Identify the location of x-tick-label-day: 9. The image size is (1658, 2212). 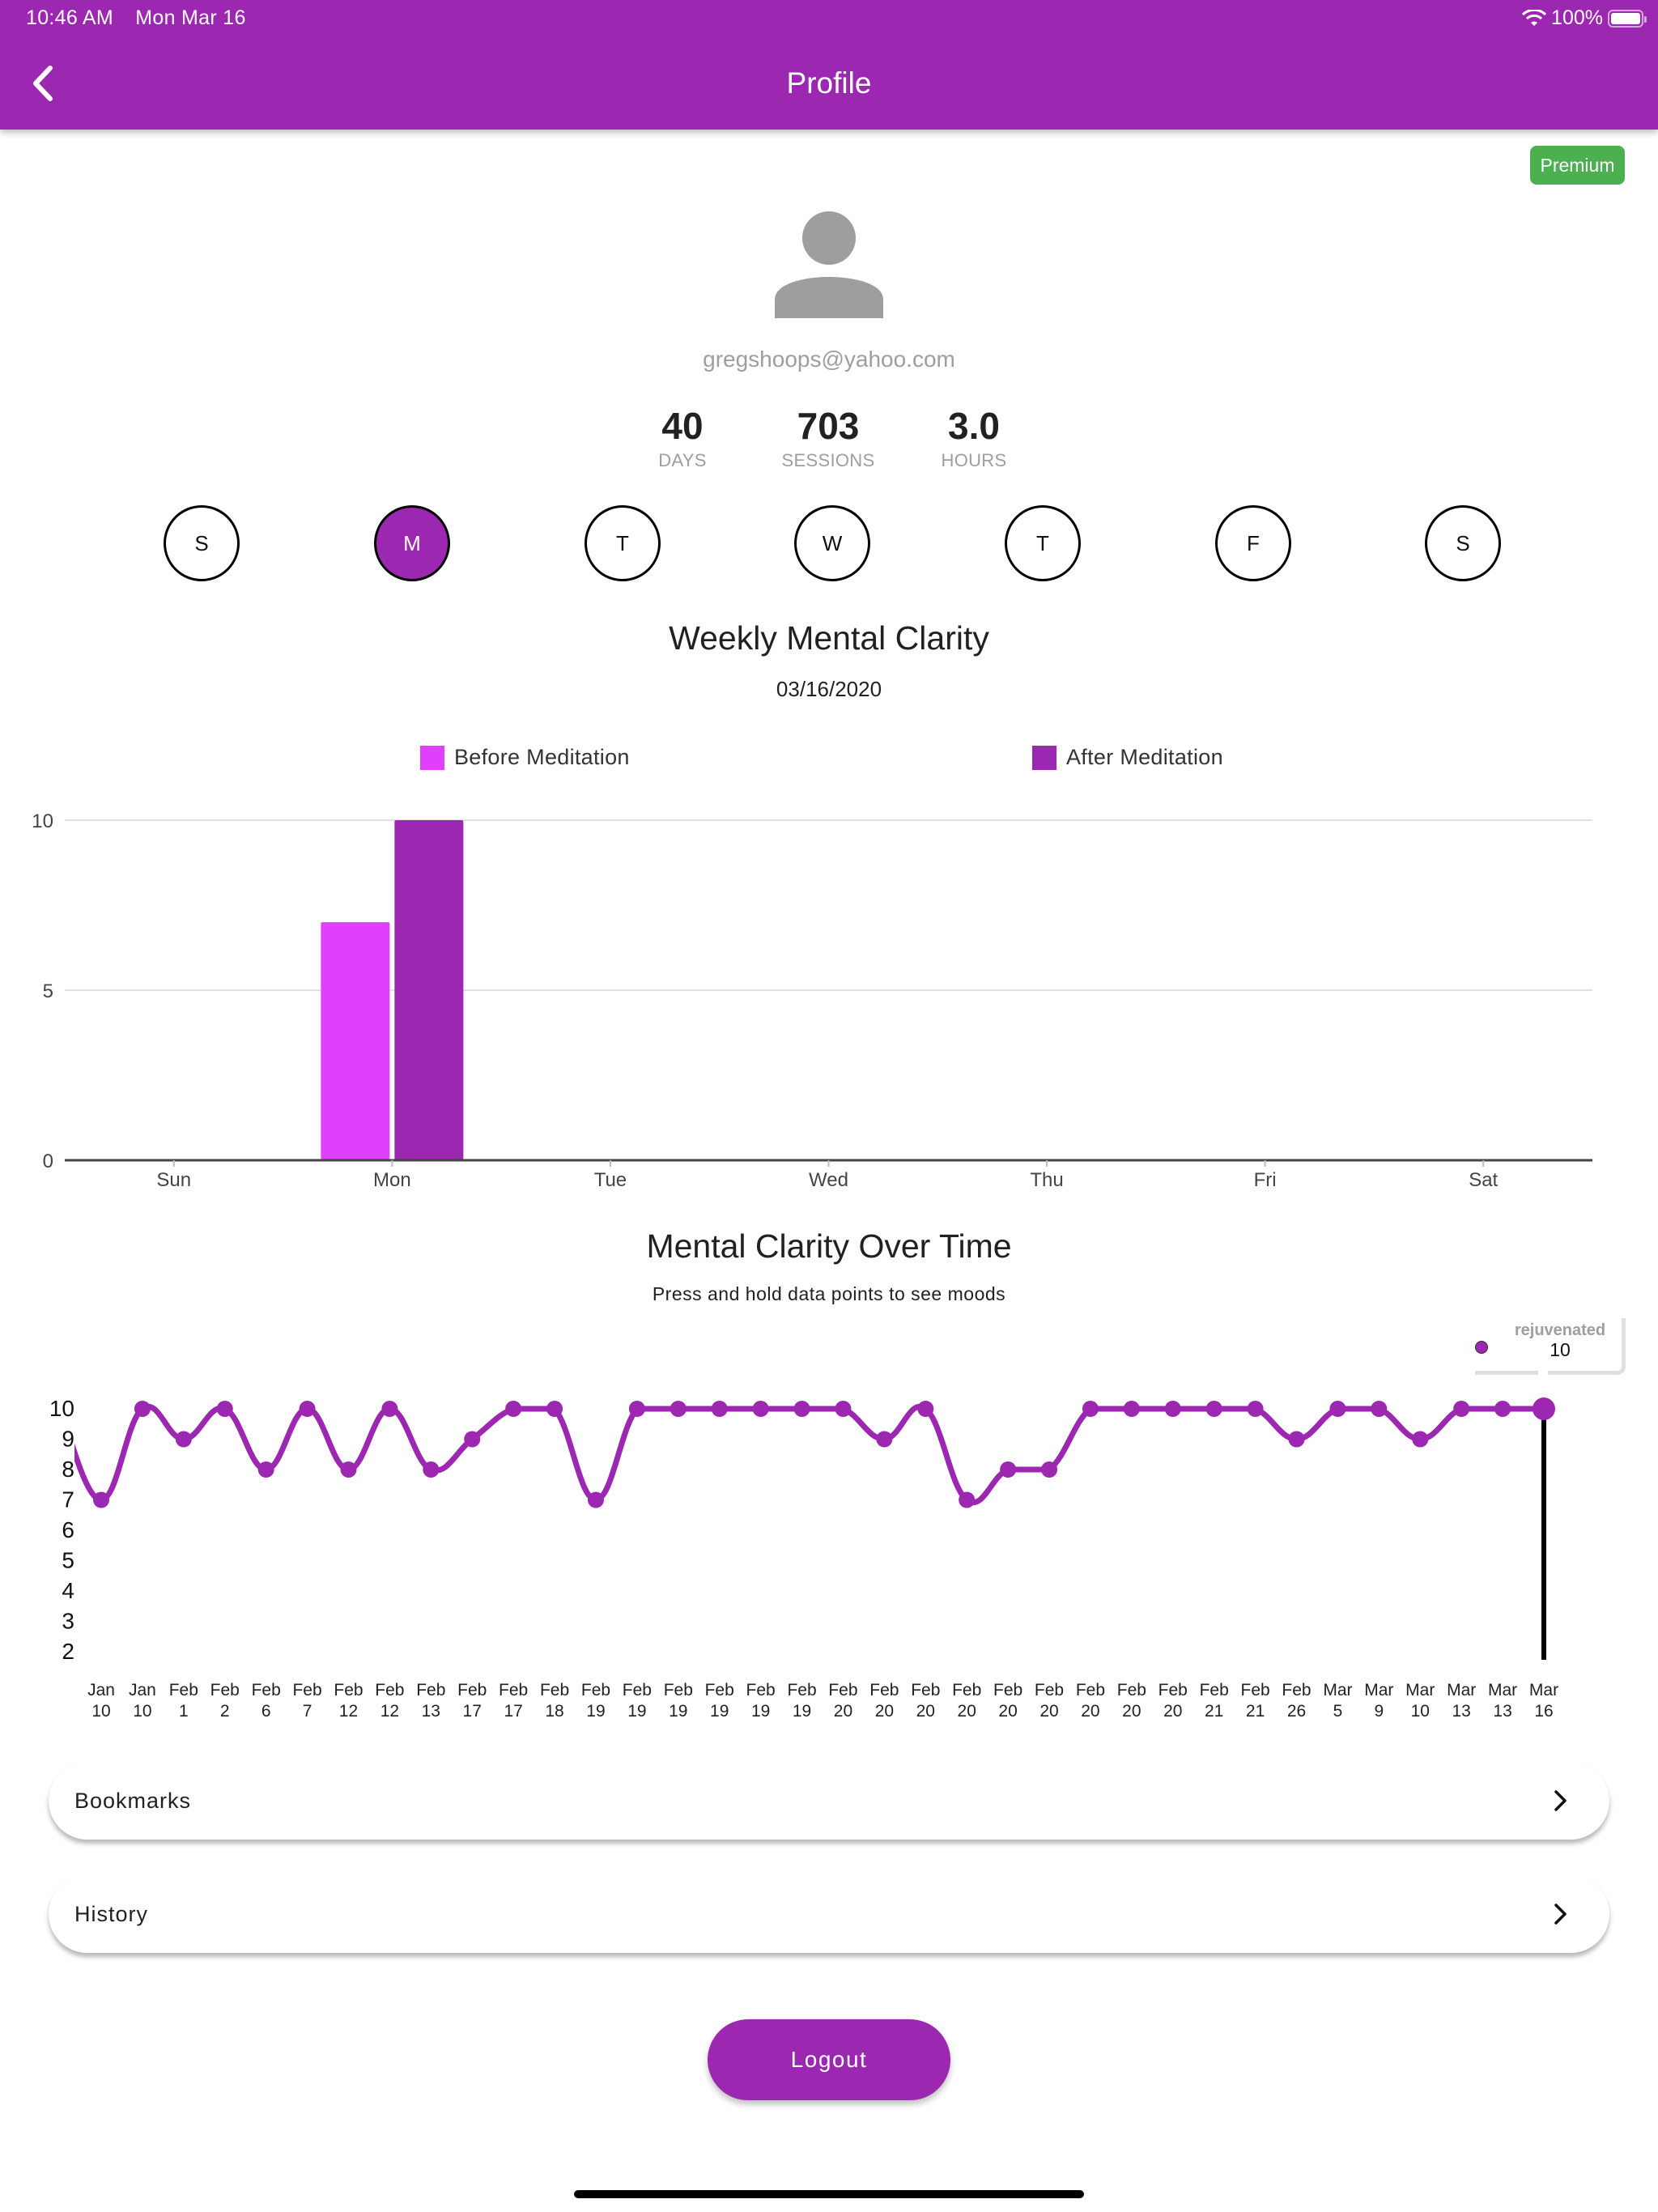
(1379, 1712).